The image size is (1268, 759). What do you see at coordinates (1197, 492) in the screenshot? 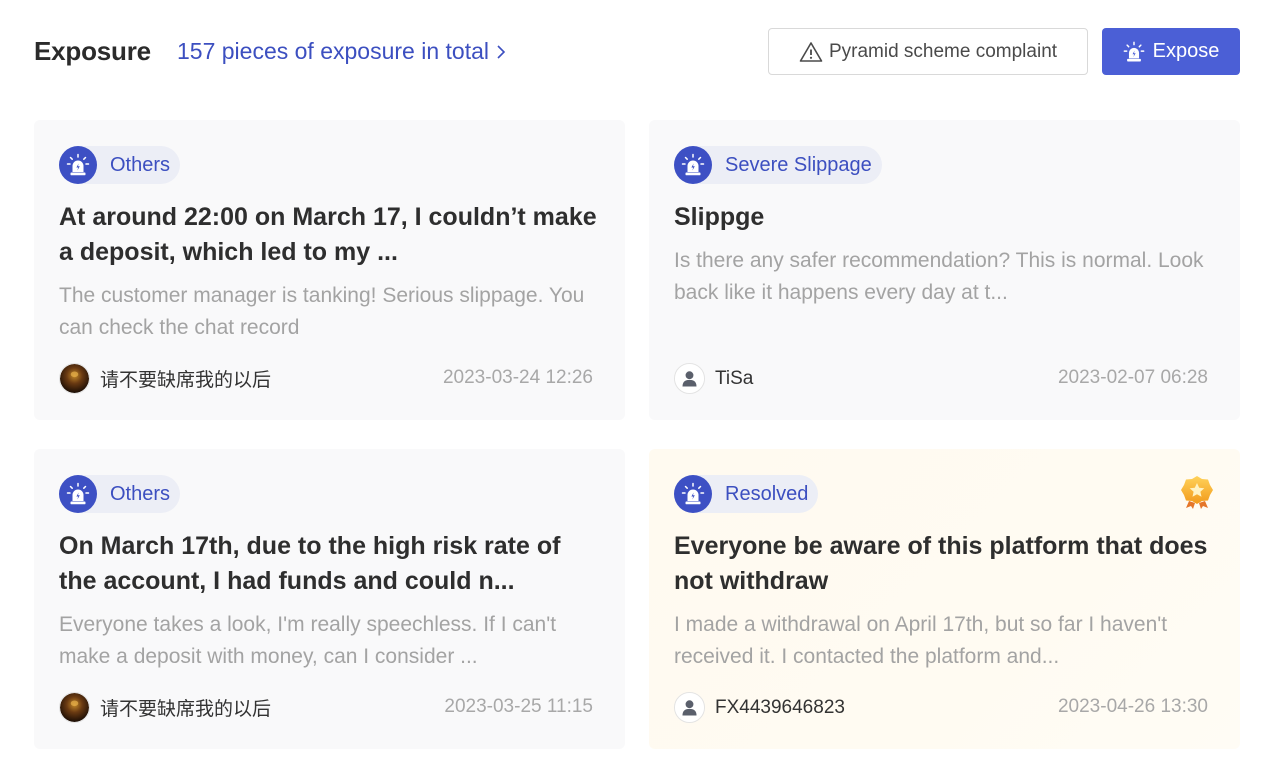
I see `gold-star-badge-icon` at bounding box center [1197, 492].